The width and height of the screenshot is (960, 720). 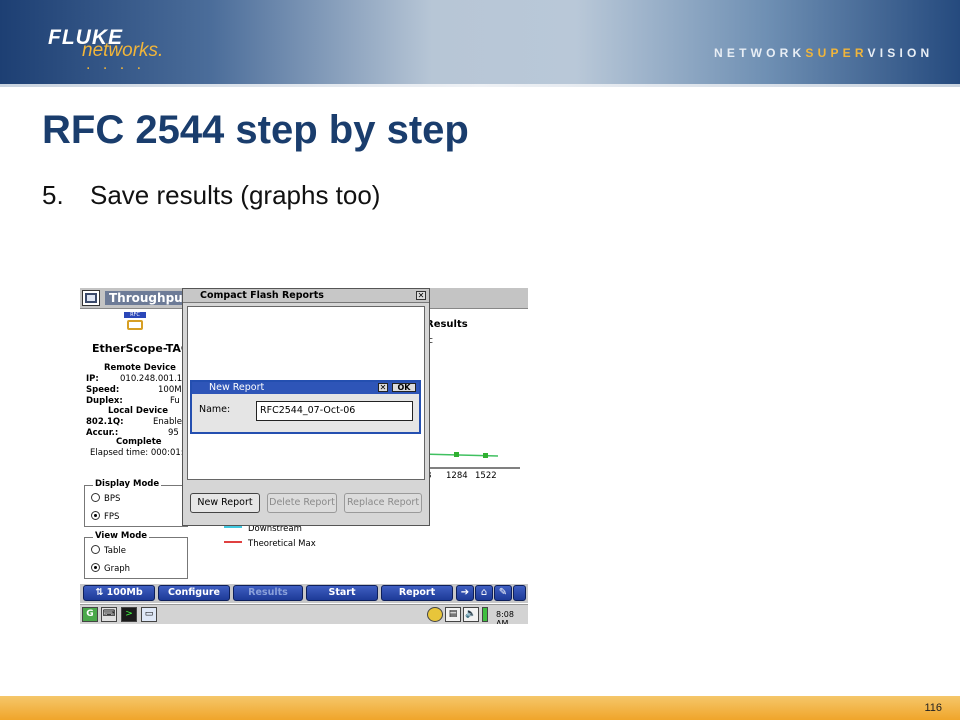 I want to click on throughput-chart-fragment, so click(x=470, y=460).